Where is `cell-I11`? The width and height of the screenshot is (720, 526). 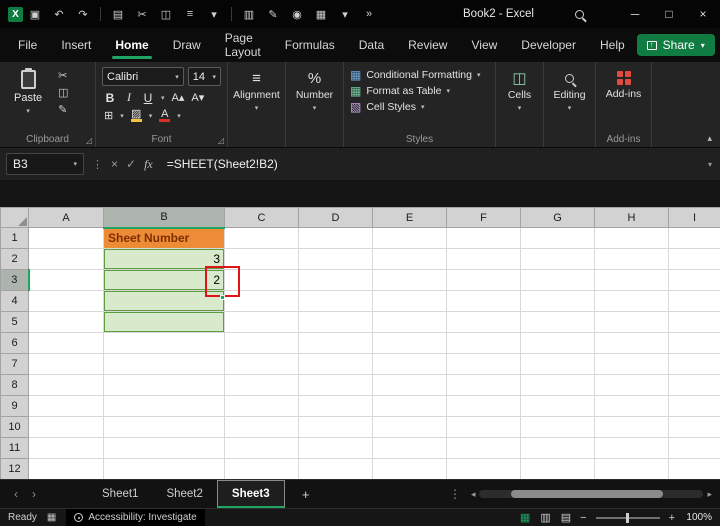
cell-I11 is located at coordinates (694, 448).